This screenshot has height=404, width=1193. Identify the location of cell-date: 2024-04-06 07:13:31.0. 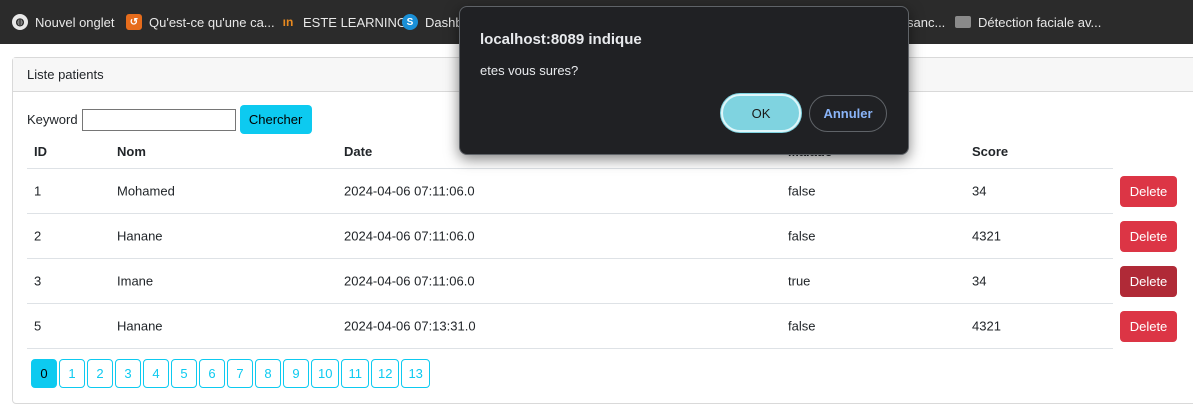
(410, 326).